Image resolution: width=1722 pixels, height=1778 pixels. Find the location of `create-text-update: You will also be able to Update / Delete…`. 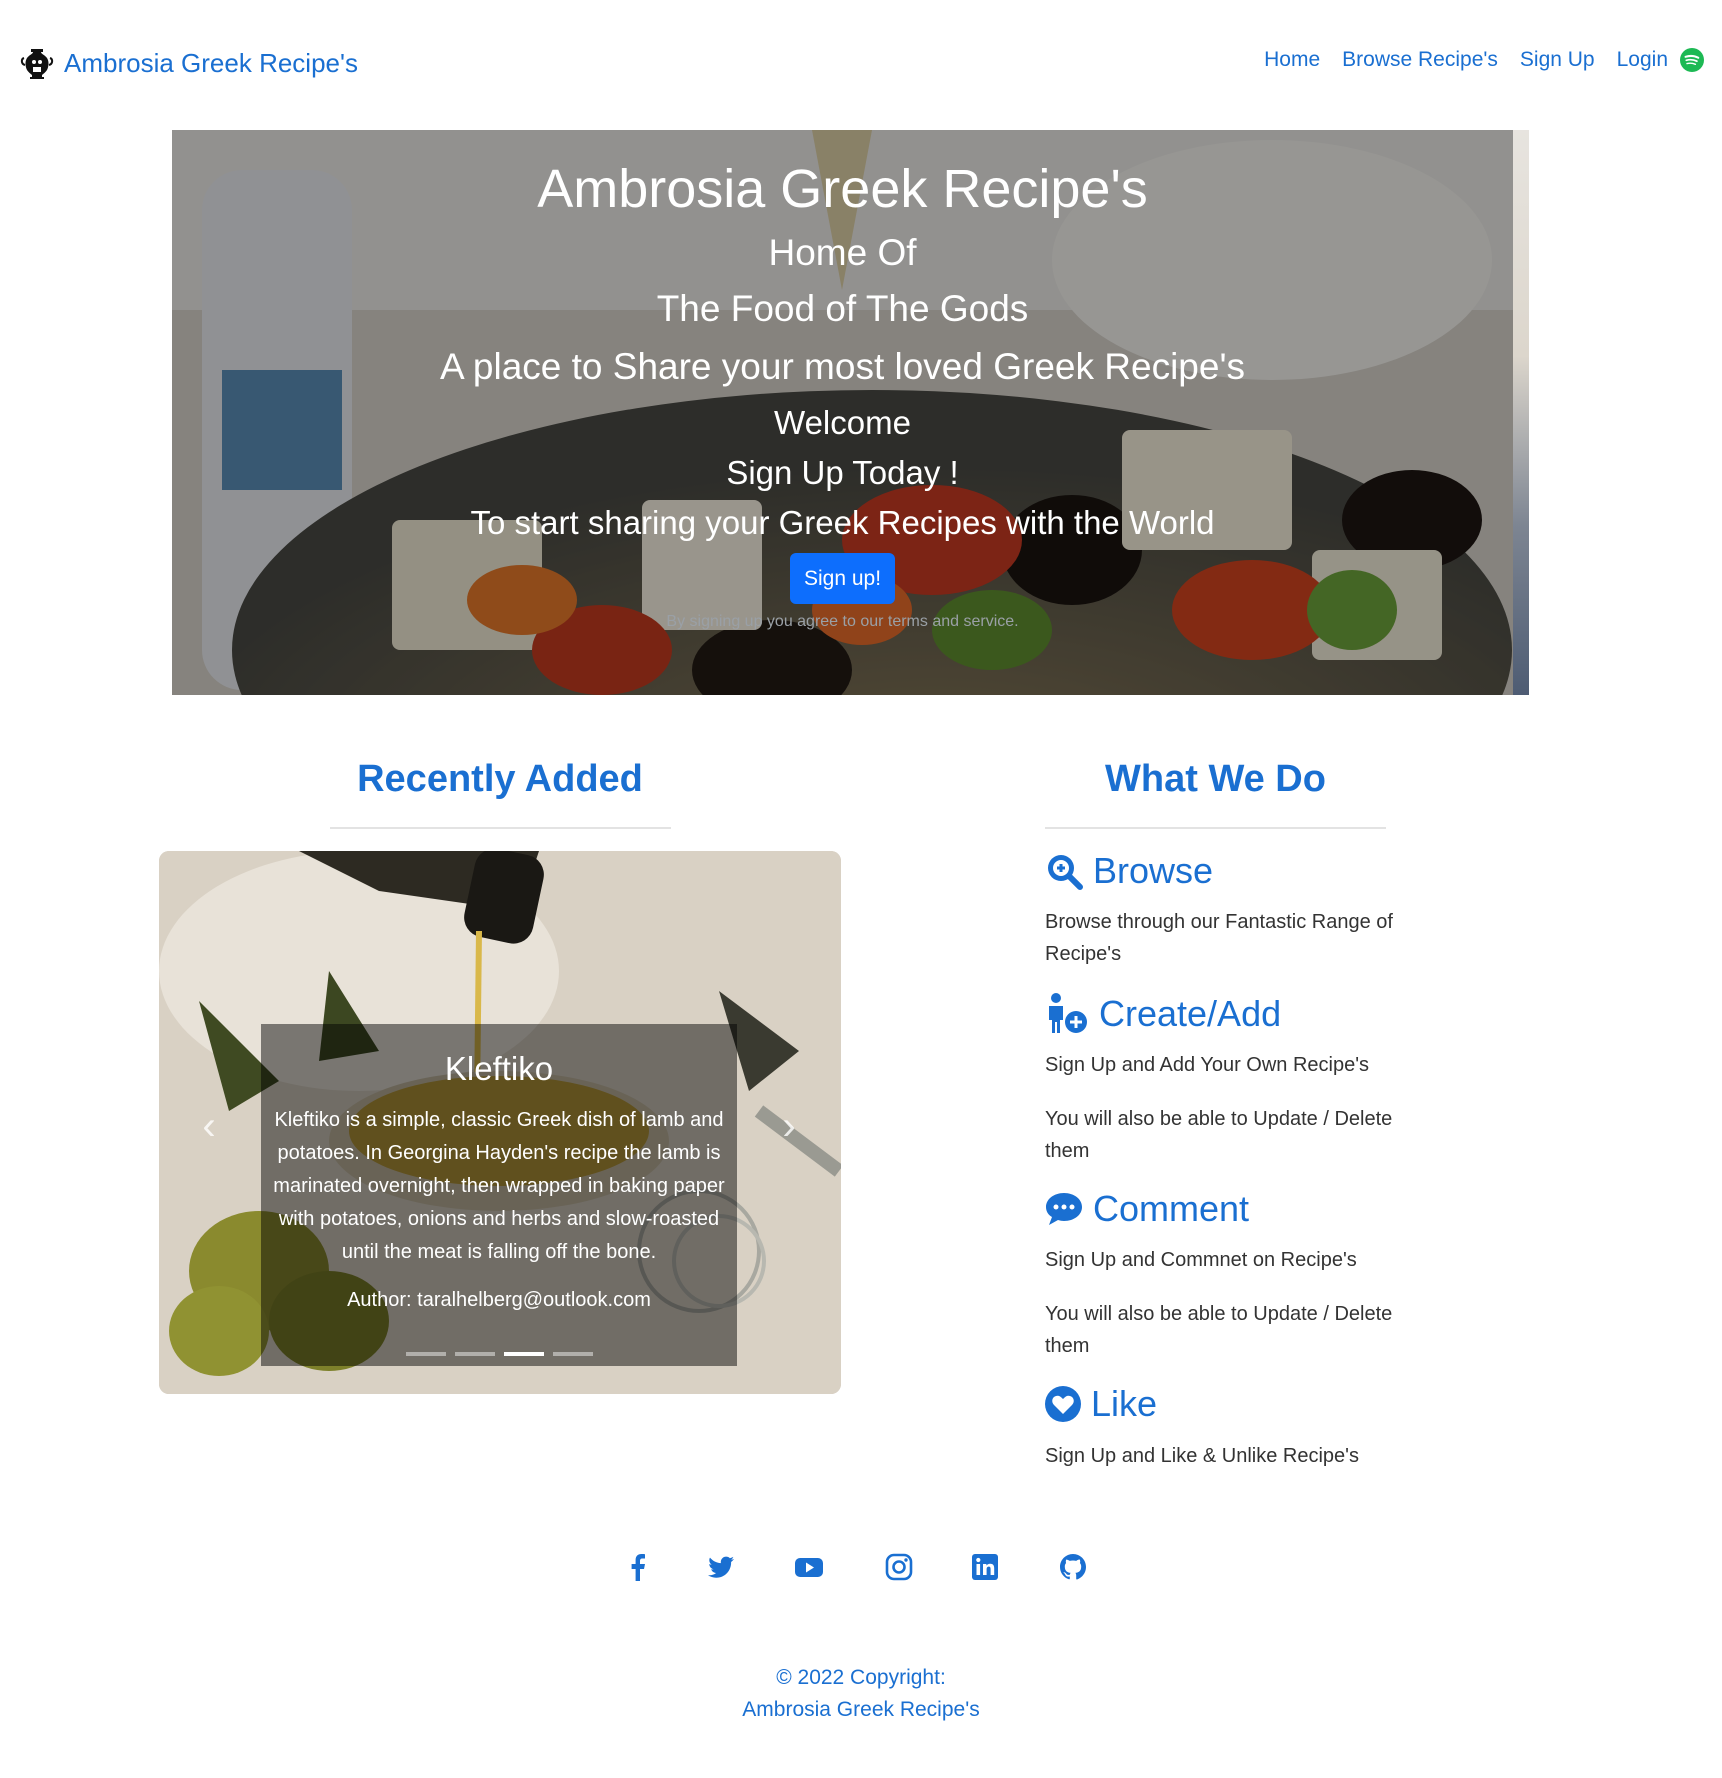

create-text-update: You will also be able to Update / Delete… is located at coordinates (1219, 1135).